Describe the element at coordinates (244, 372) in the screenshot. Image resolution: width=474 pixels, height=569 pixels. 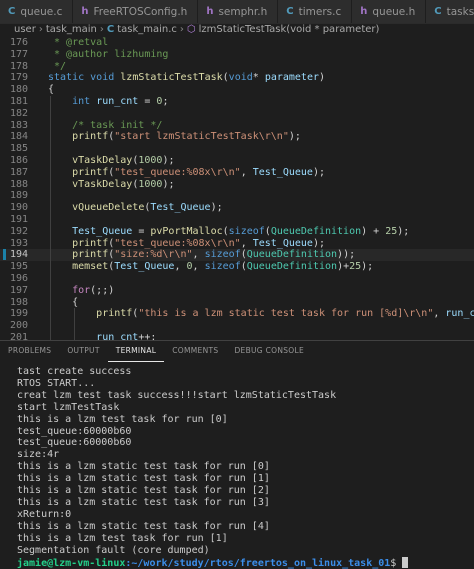
I see `terminal-line: tast create success` at that location.